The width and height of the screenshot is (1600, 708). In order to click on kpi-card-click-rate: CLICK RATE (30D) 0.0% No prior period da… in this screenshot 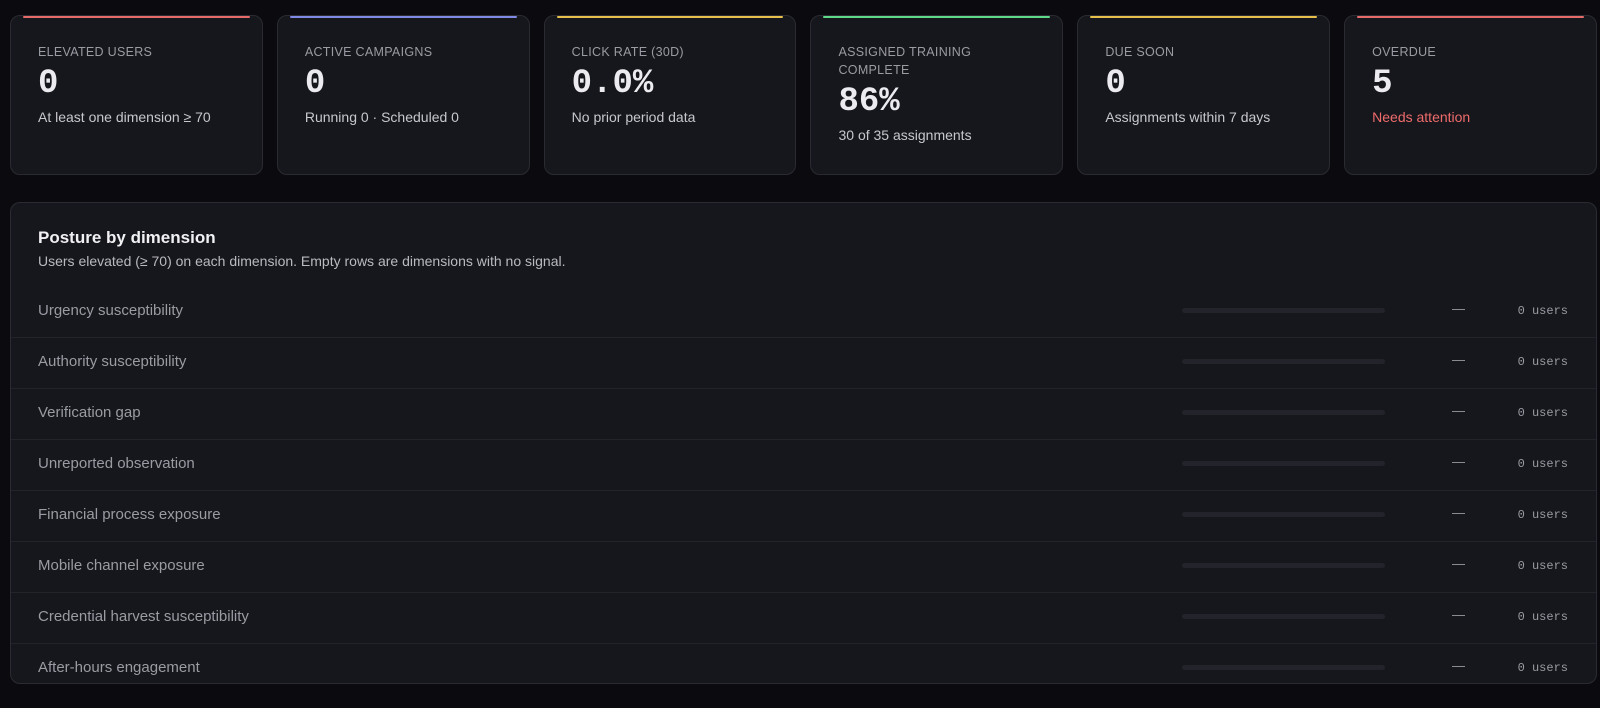, I will do `click(670, 95)`.